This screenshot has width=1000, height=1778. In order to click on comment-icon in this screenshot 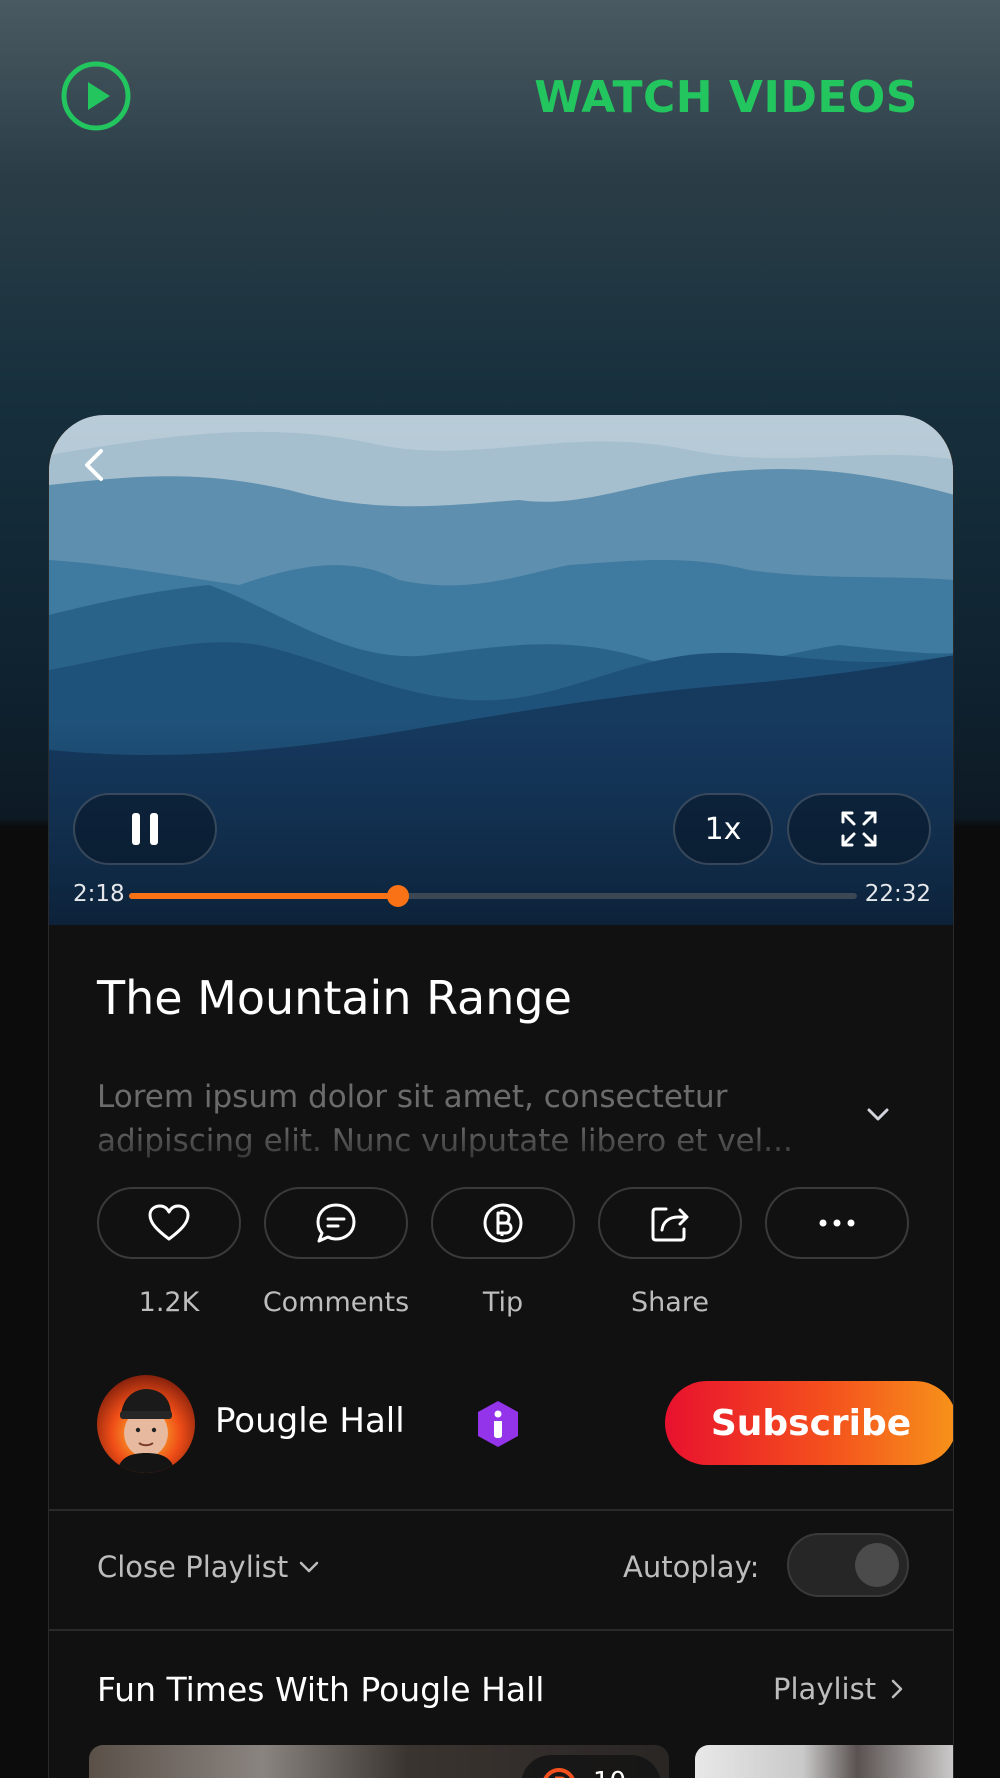, I will do `click(336, 1223)`.